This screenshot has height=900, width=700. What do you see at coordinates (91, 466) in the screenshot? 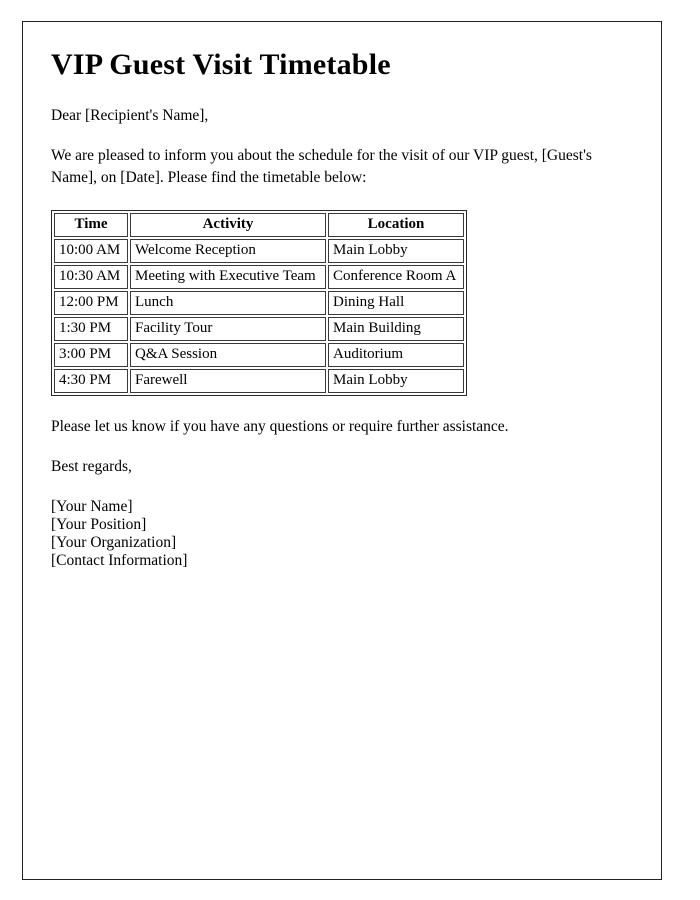
I see `regards-text: Best regards,` at bounding box center [91, 466].